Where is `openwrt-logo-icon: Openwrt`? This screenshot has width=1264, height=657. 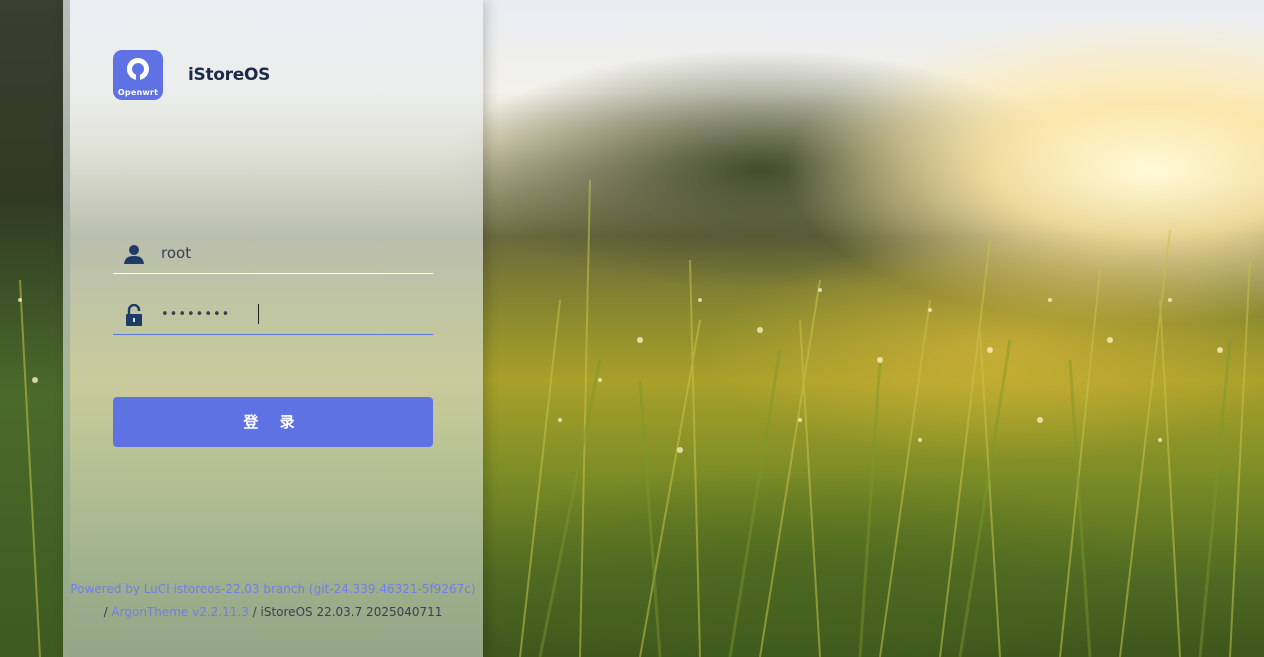 openwrt-logo-icon: Openwrt is located at coordinates (138, 75).